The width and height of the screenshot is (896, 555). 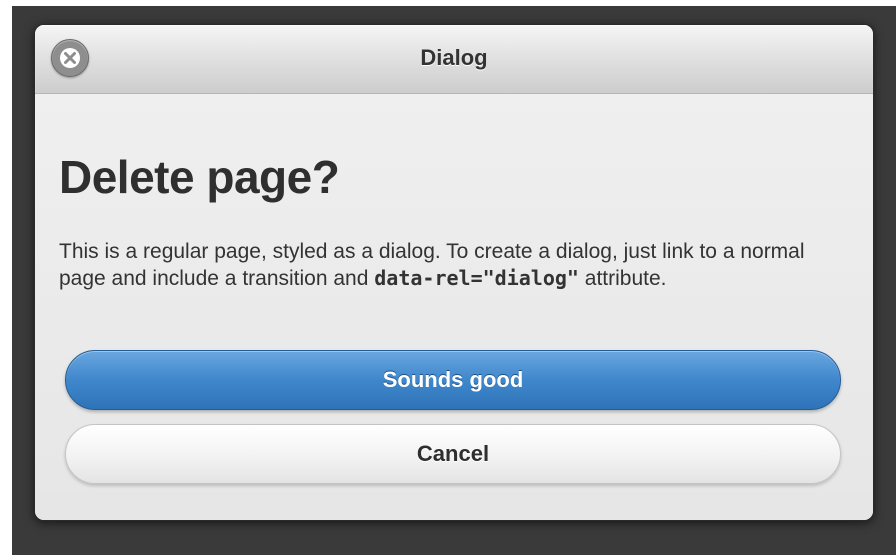 I want to click on description-code: data-rel="dialog", so click(x=476, y=278).